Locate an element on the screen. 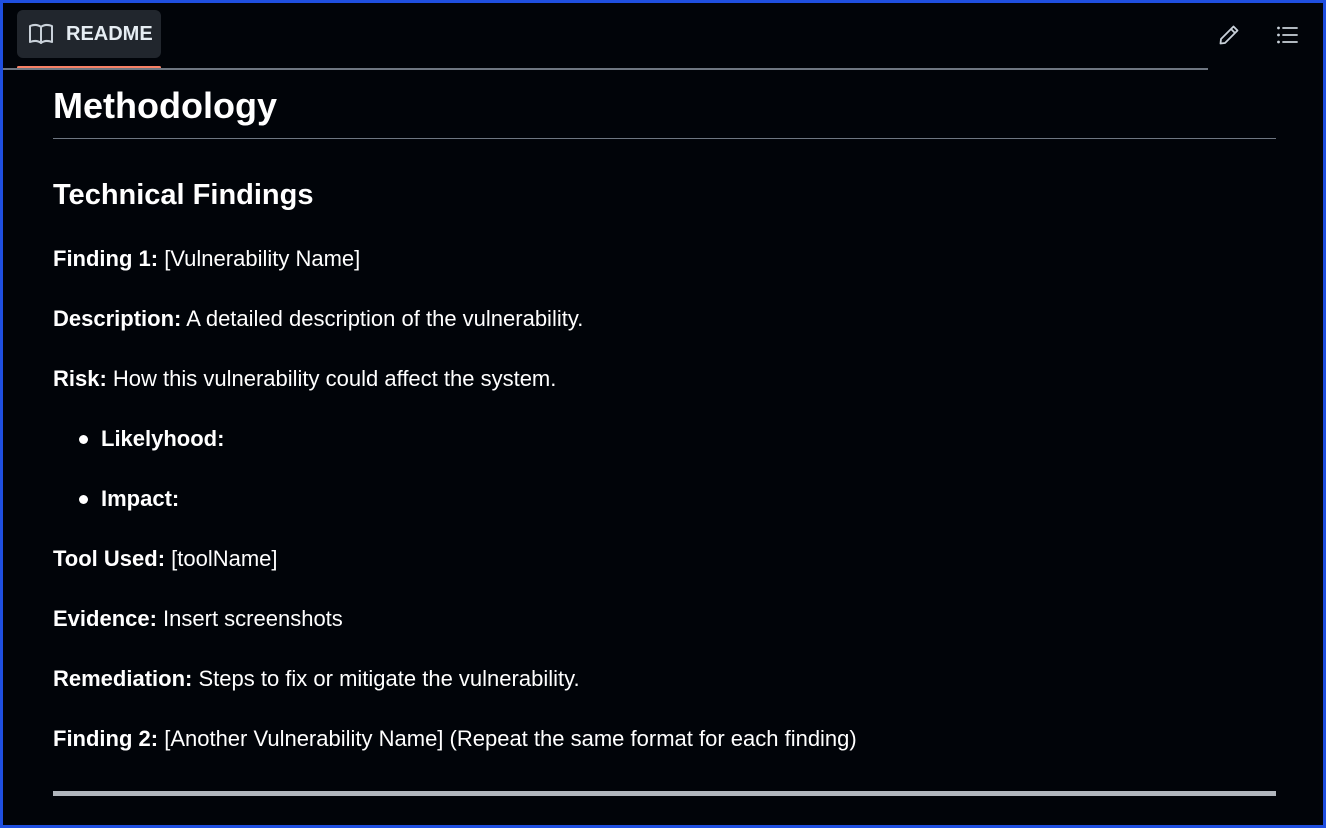 This screenshot has width=1326, height=828. heading-methodology: Methodology is located at coordinates (664, 105).